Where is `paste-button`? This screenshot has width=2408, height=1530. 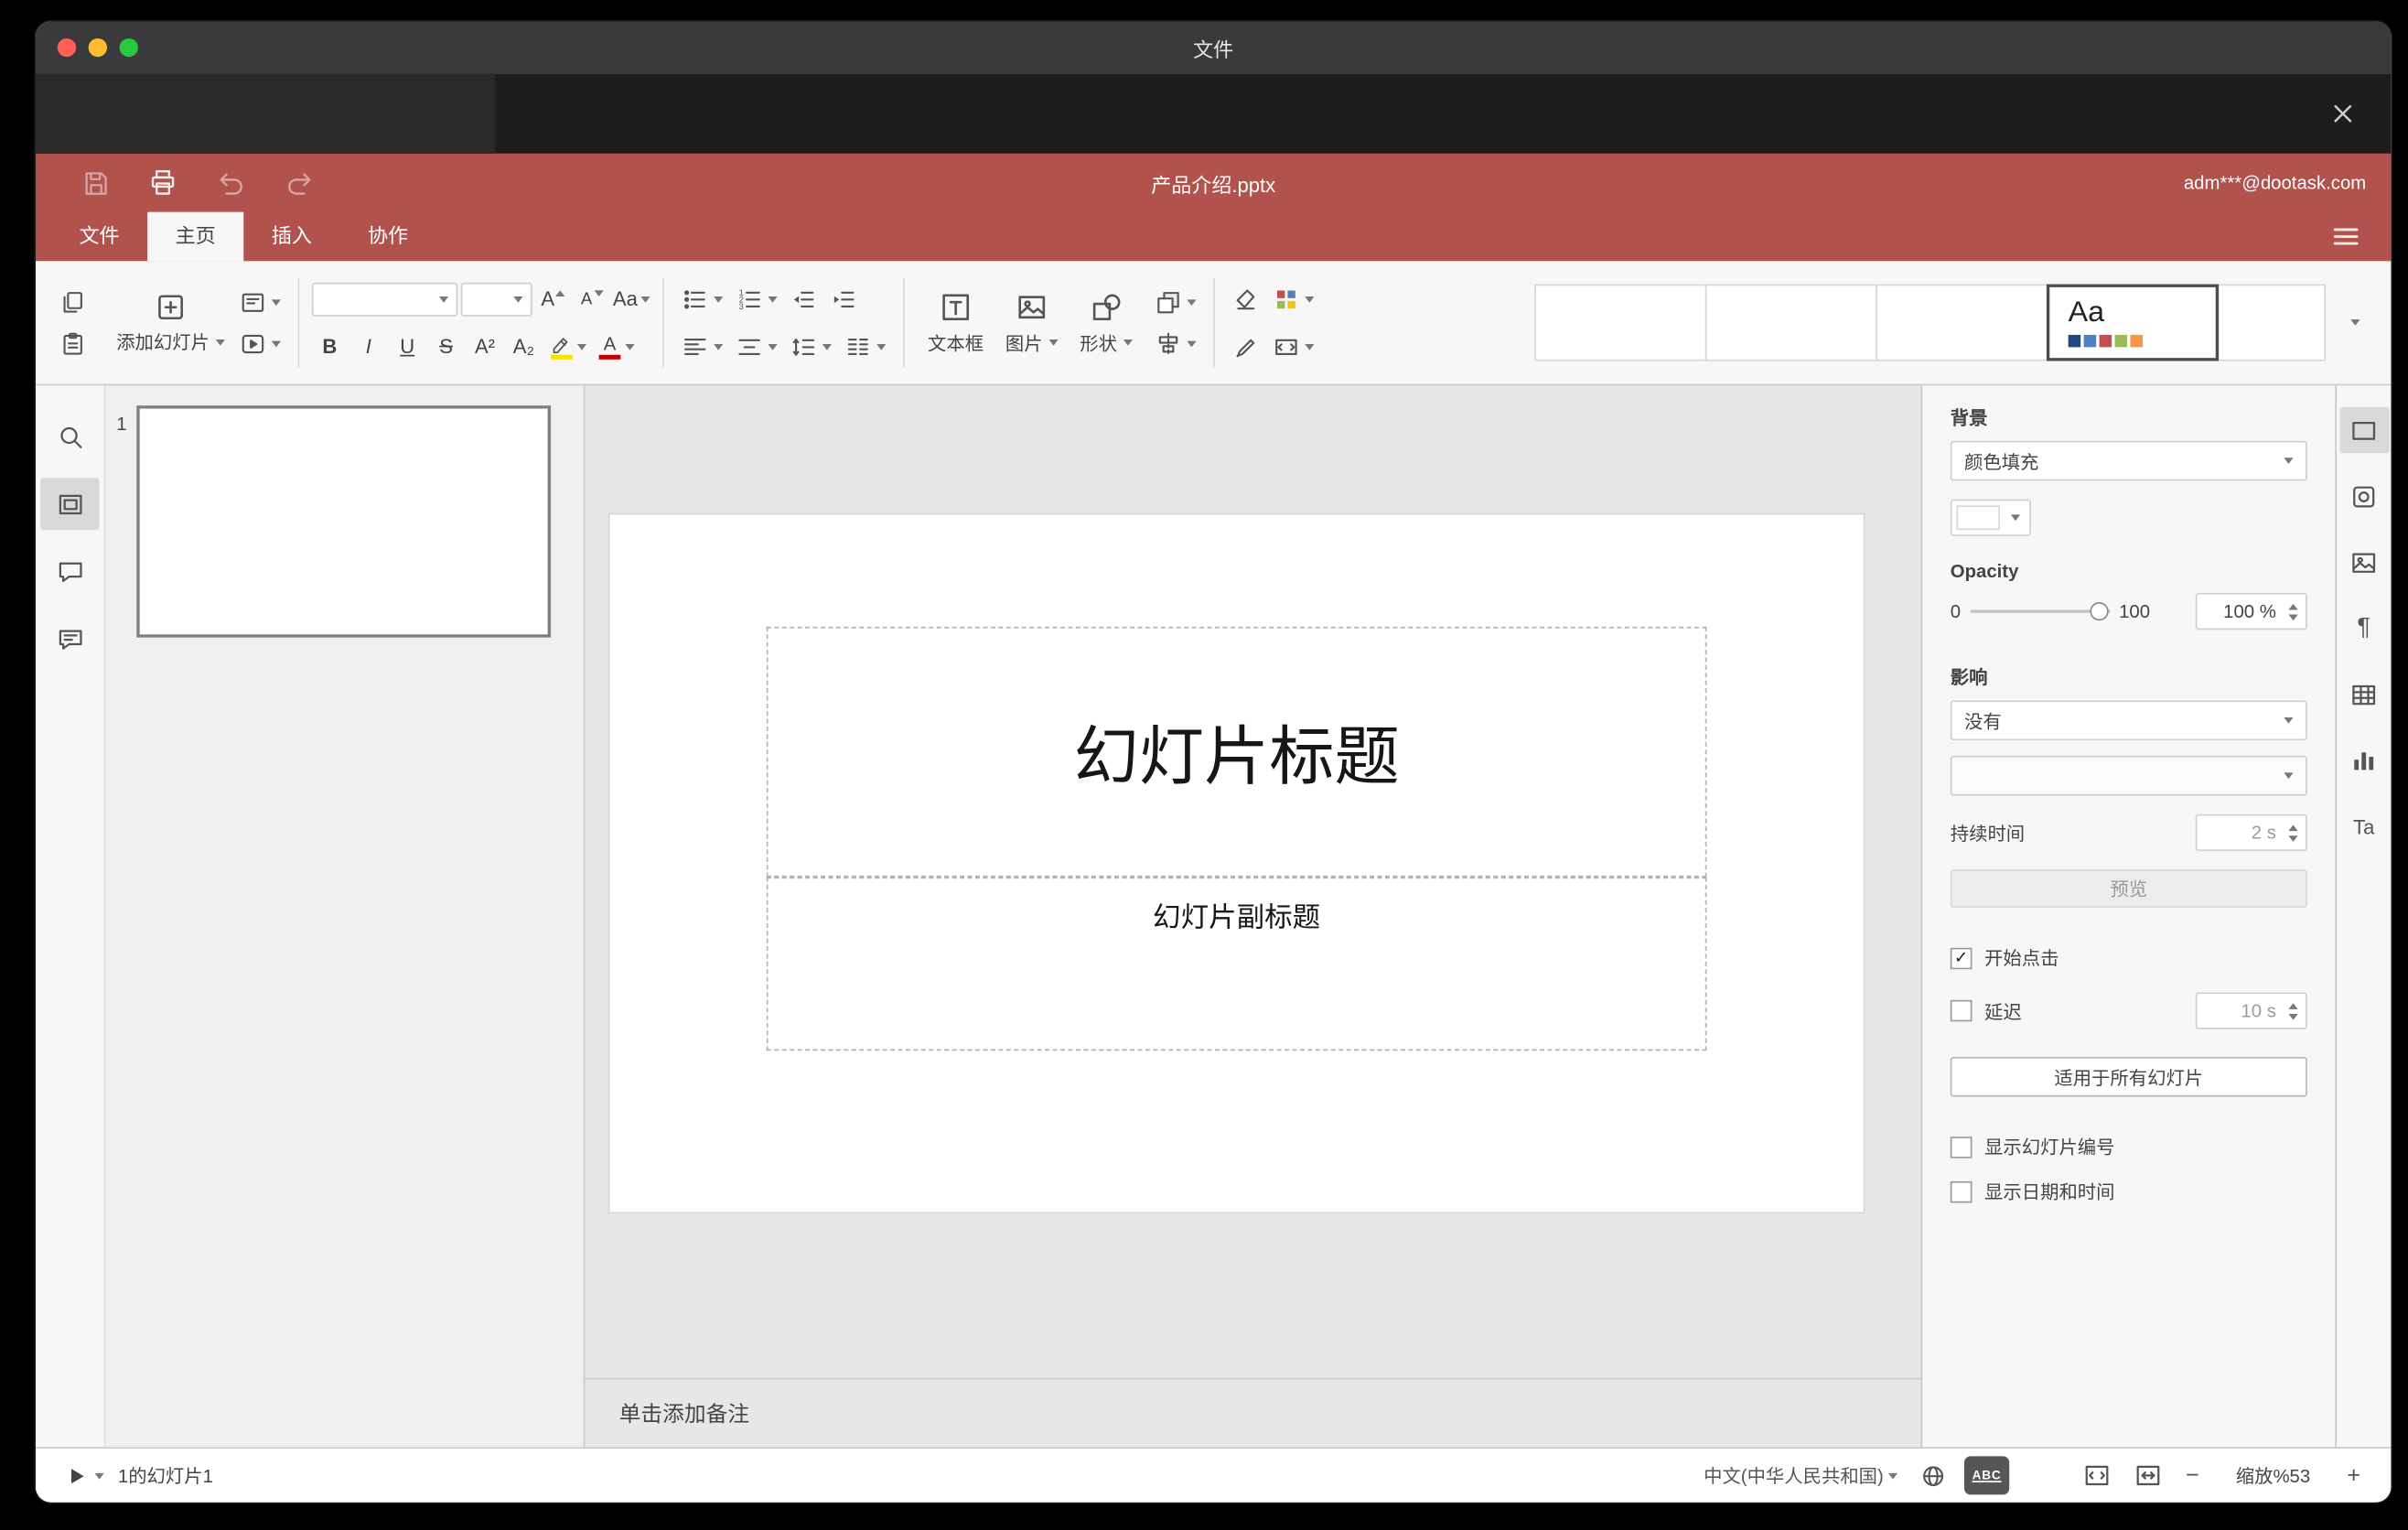
paste-button is located at coordinates (72, 344).